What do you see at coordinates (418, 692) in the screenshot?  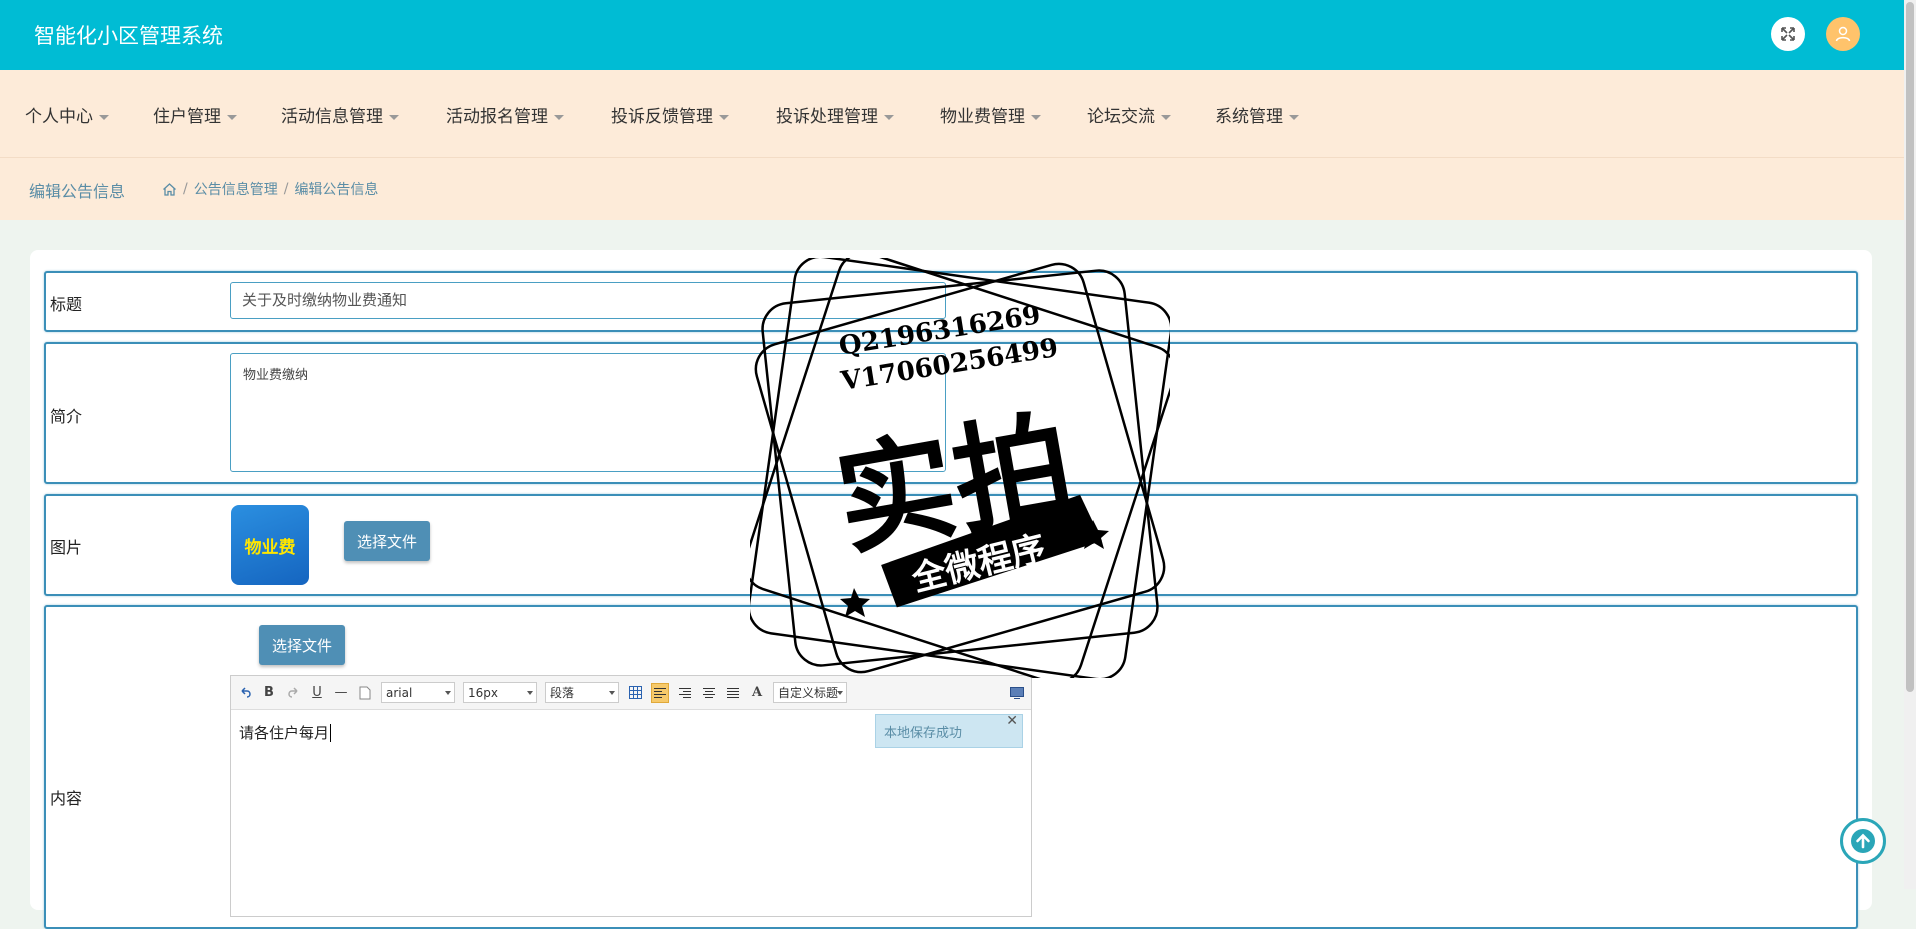 I see `font-family-select: arial` at bounding box center [418, 692].